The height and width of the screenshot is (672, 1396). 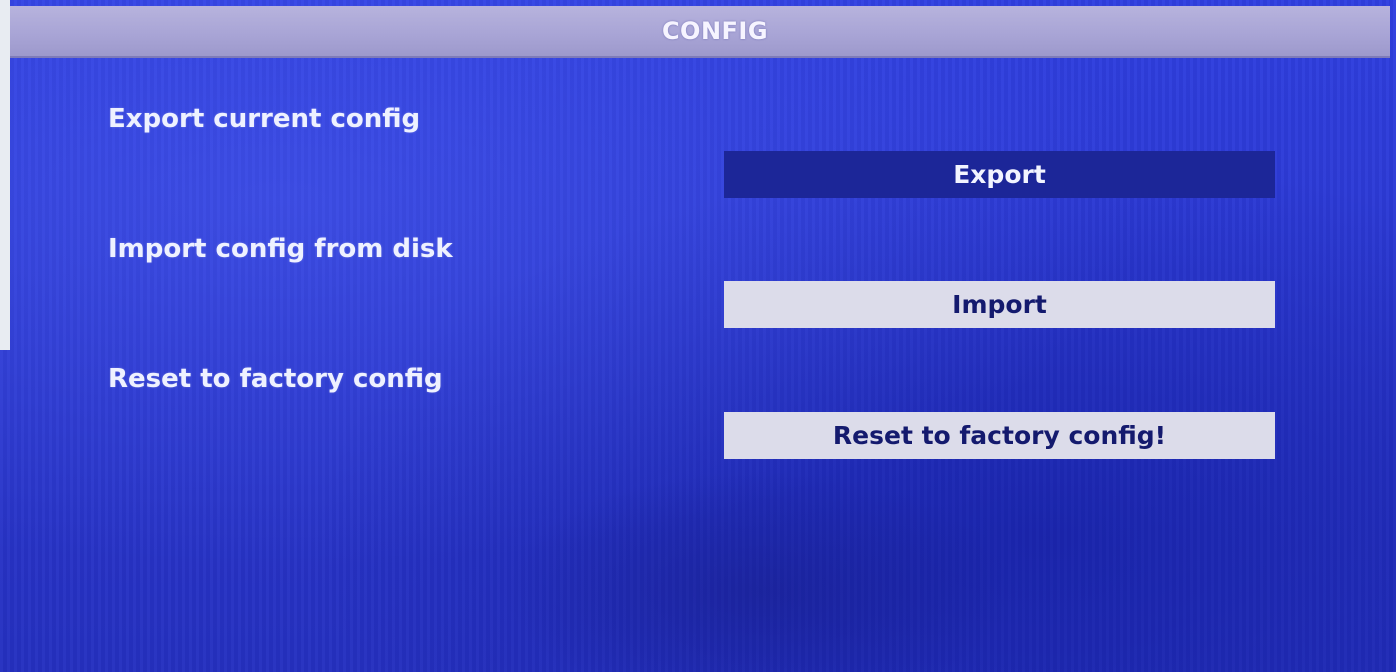 What do you see at coordinates (5, 175) in the screenshot?
I see `monitor-bezel-edge` at bounding box center [5, 175].